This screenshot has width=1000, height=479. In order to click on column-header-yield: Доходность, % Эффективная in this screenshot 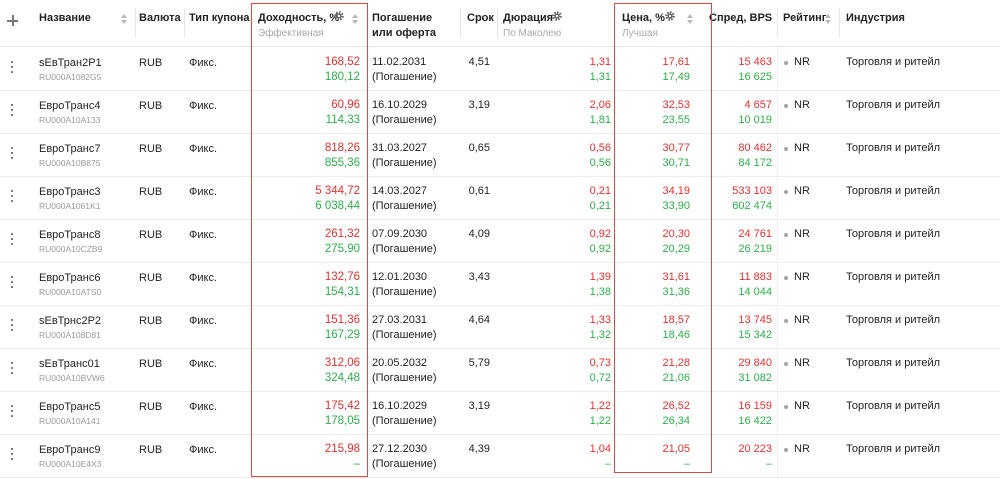, I will do `click(309, 23)`.